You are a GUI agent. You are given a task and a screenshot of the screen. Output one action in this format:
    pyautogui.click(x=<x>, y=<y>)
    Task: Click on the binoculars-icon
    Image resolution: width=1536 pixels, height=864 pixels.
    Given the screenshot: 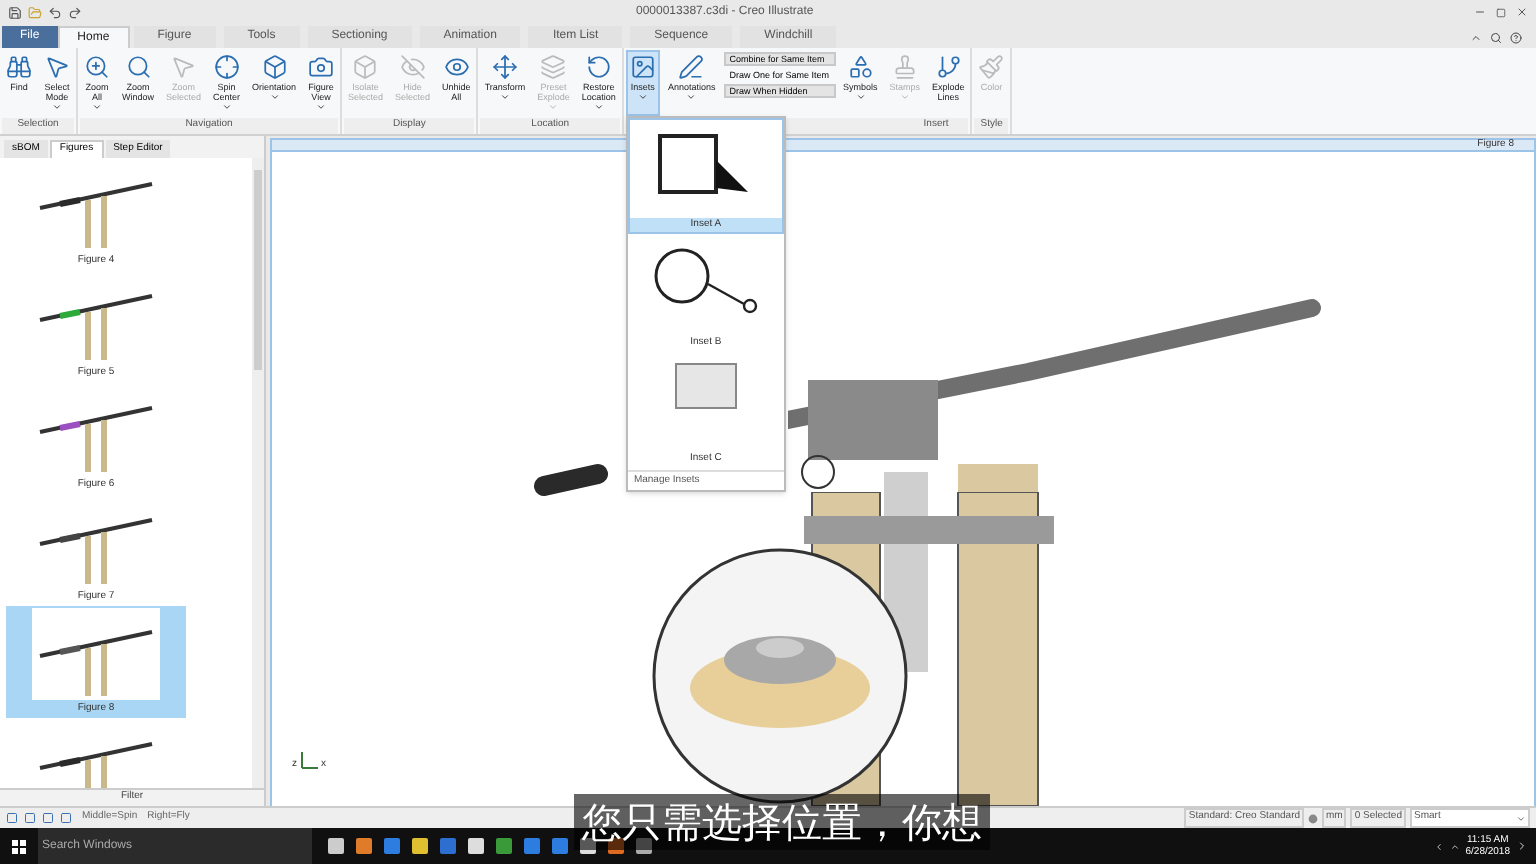 What is the action you would take?
    pyautogui.click(x=19, y=67)
    